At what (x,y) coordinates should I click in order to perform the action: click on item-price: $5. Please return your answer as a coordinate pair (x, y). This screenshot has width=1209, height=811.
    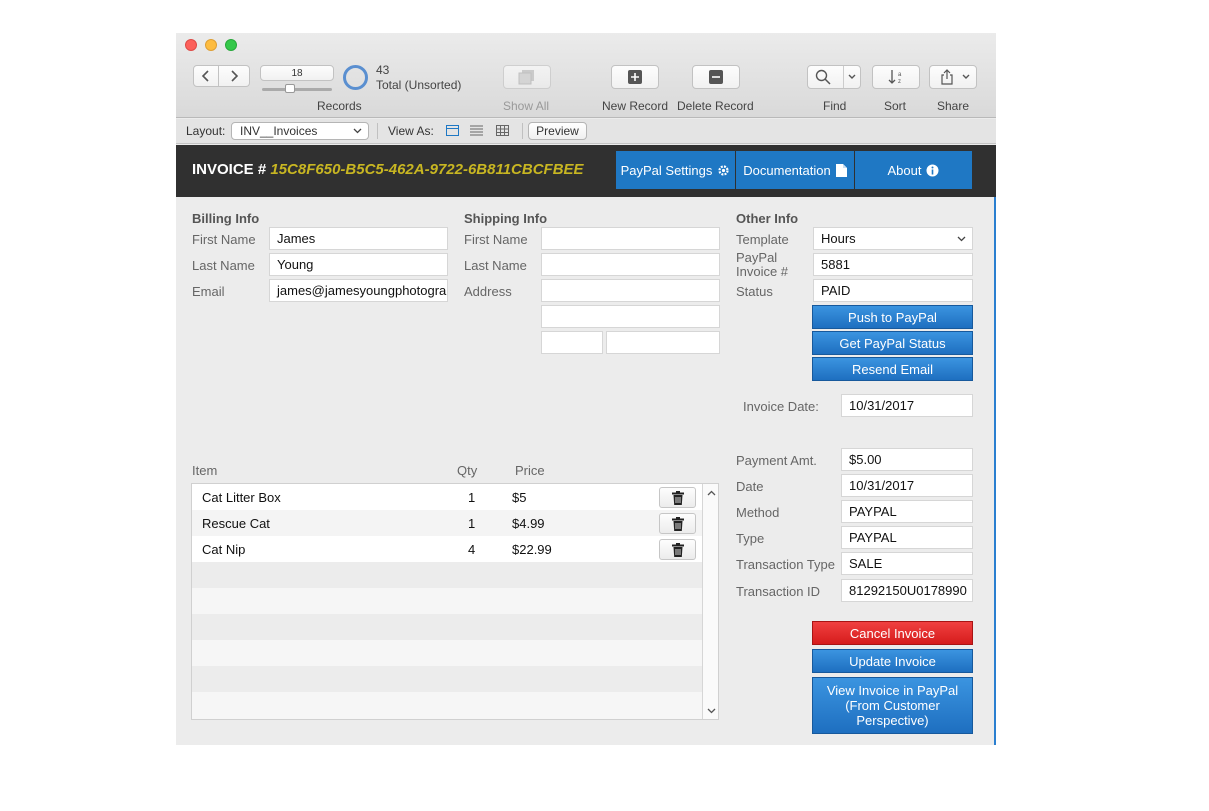
    Looking at the image, I should click on (519, 497).